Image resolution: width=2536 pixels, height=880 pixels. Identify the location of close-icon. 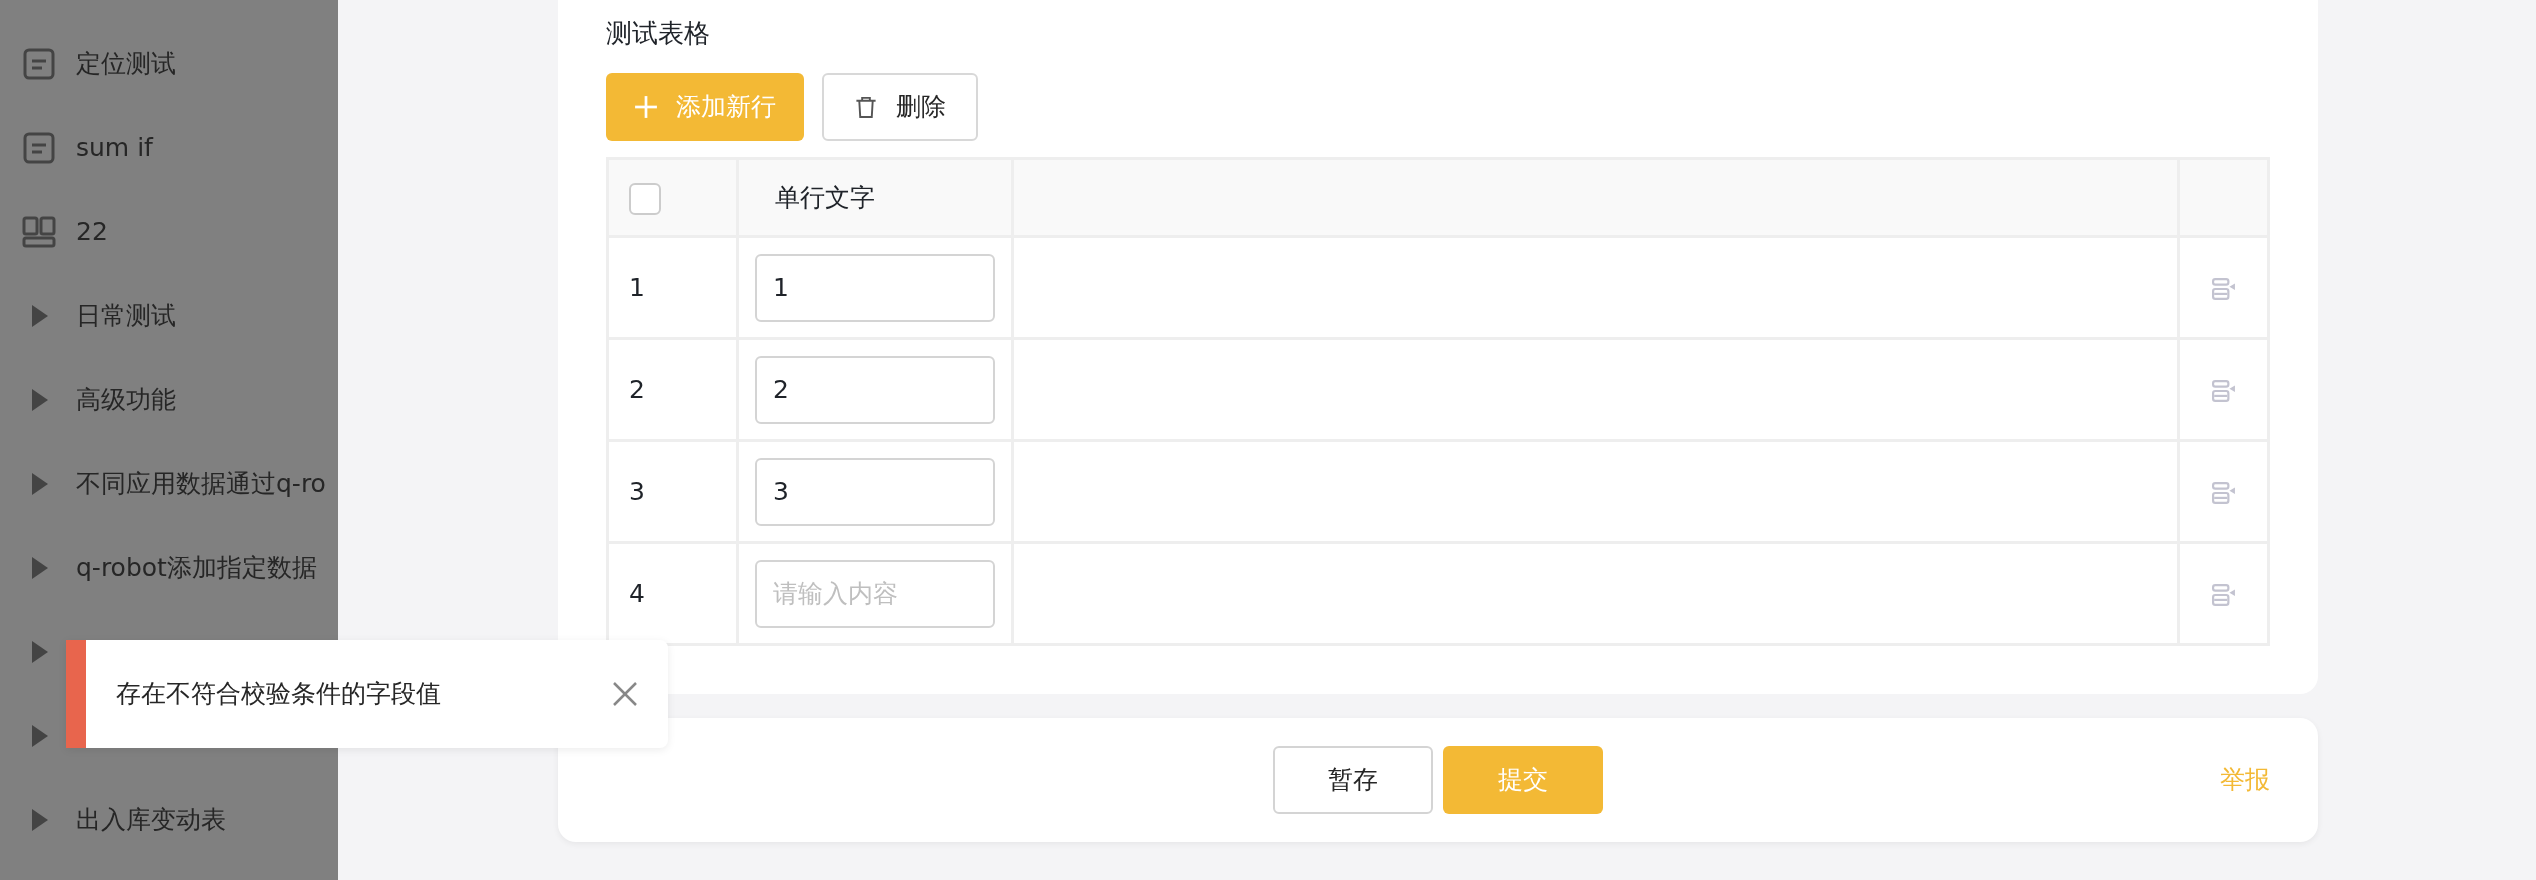
(625, 694).